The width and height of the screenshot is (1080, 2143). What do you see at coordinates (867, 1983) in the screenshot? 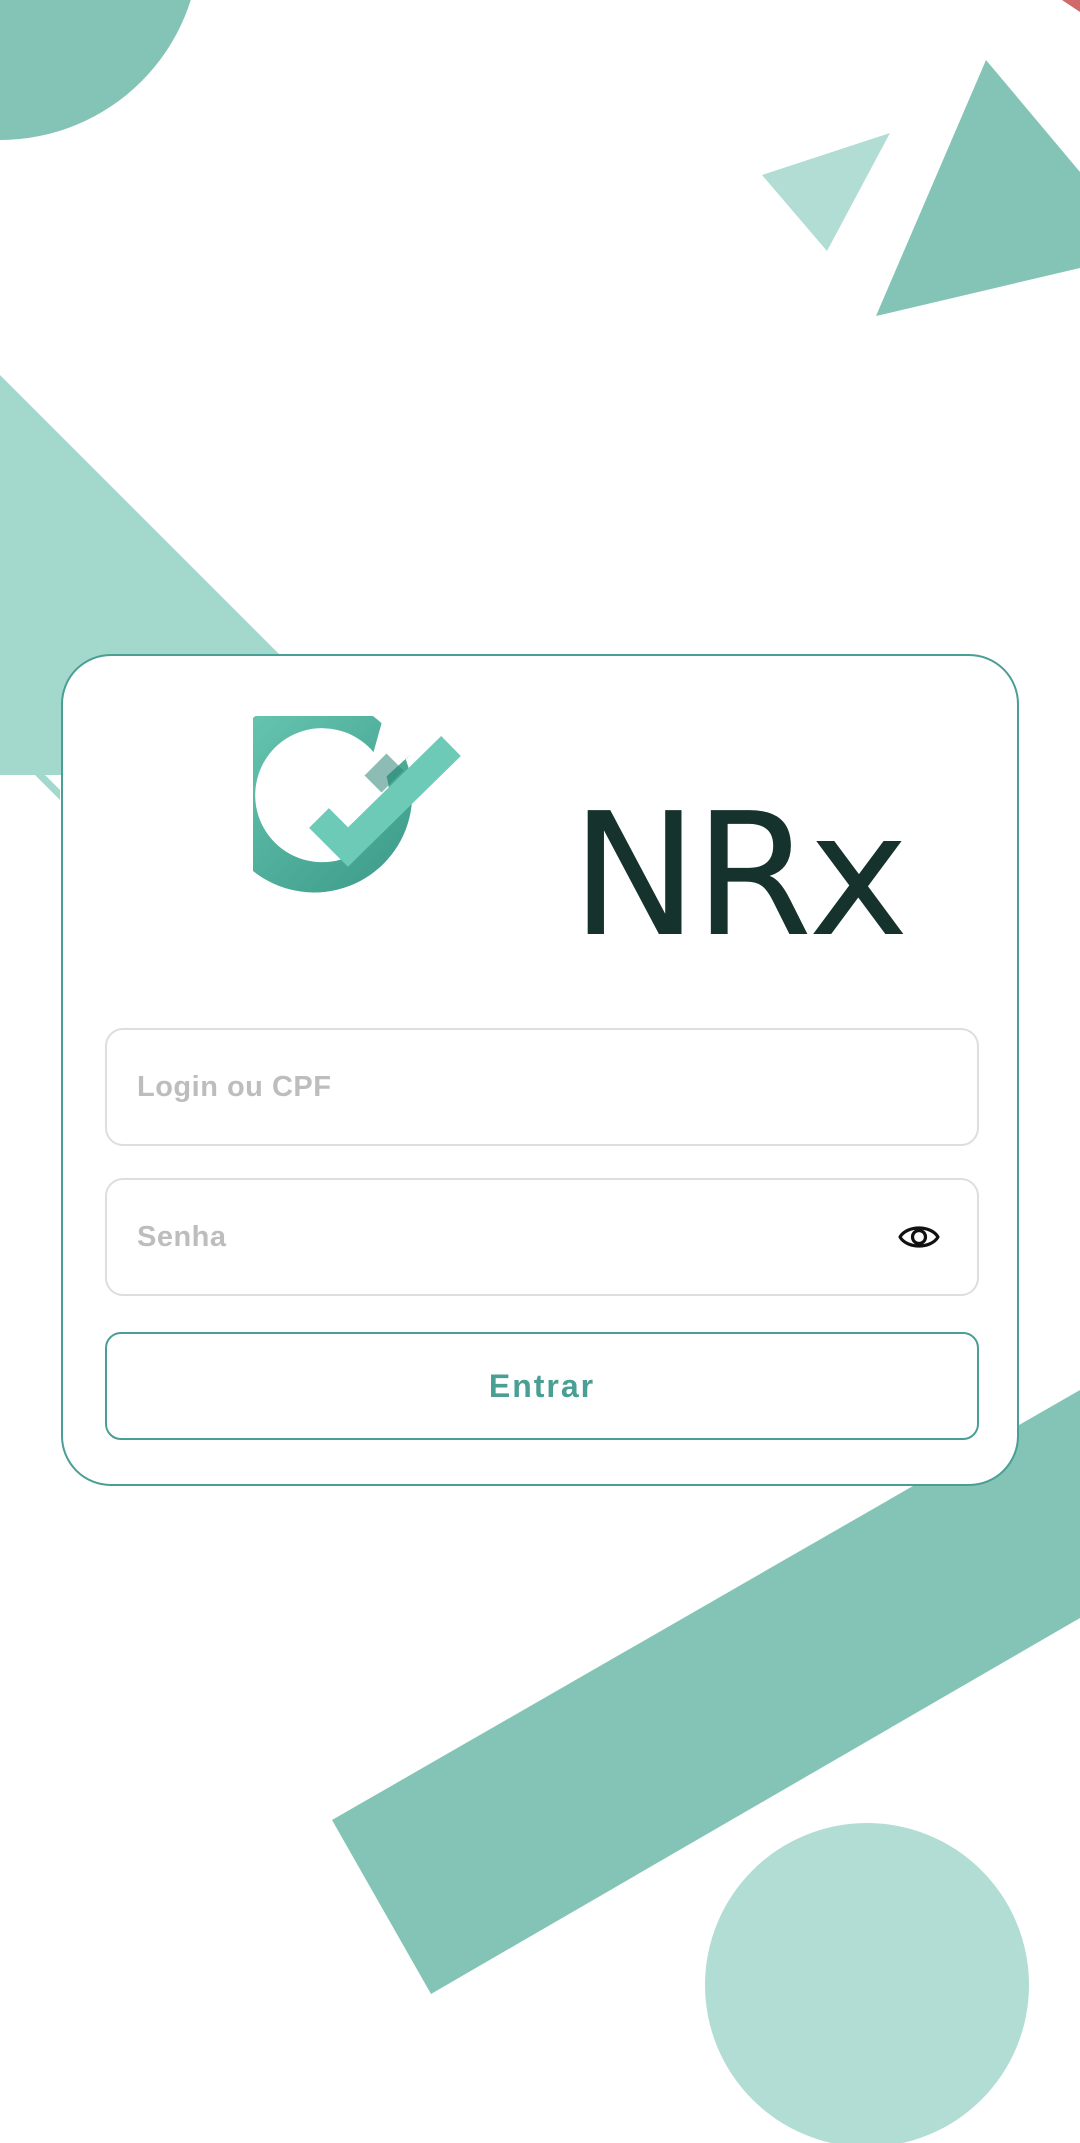
I see `bottom-circle-shape` at bounding box center [867, 1983].